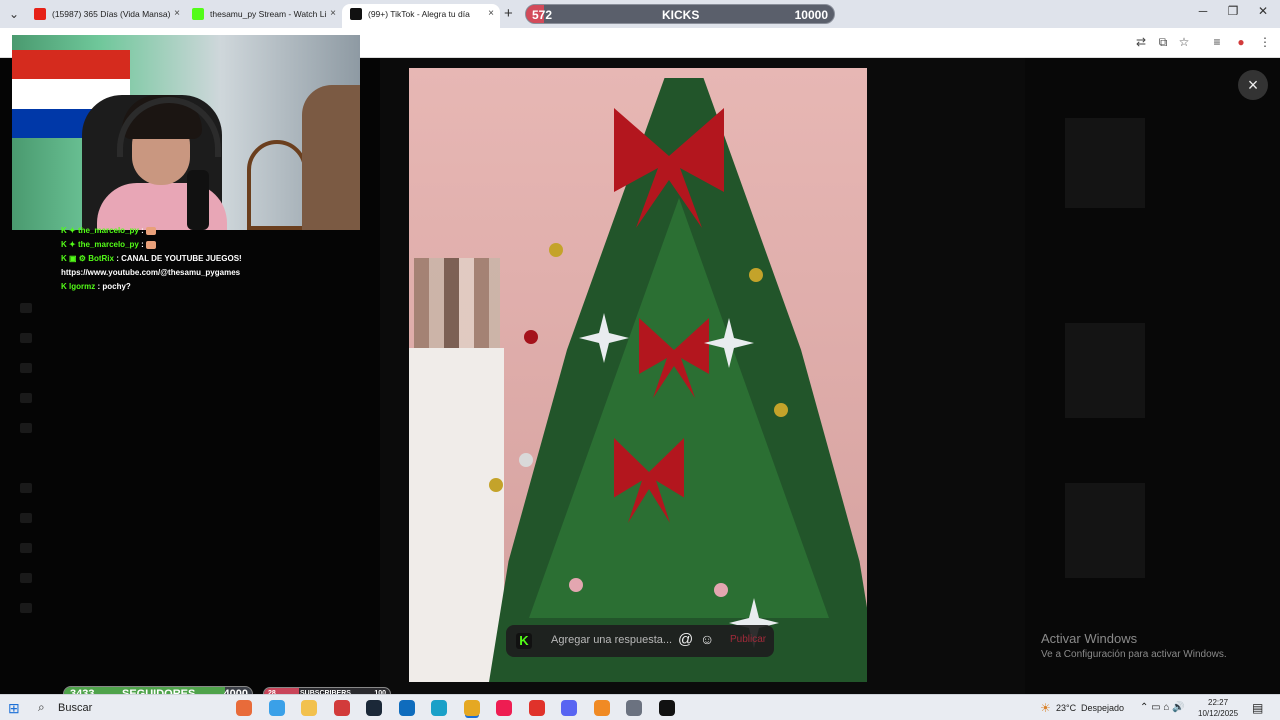 The height and width of the screenshot is (720, 1280). I want to click on translate-icon: ⇄, so click(1141, 42).